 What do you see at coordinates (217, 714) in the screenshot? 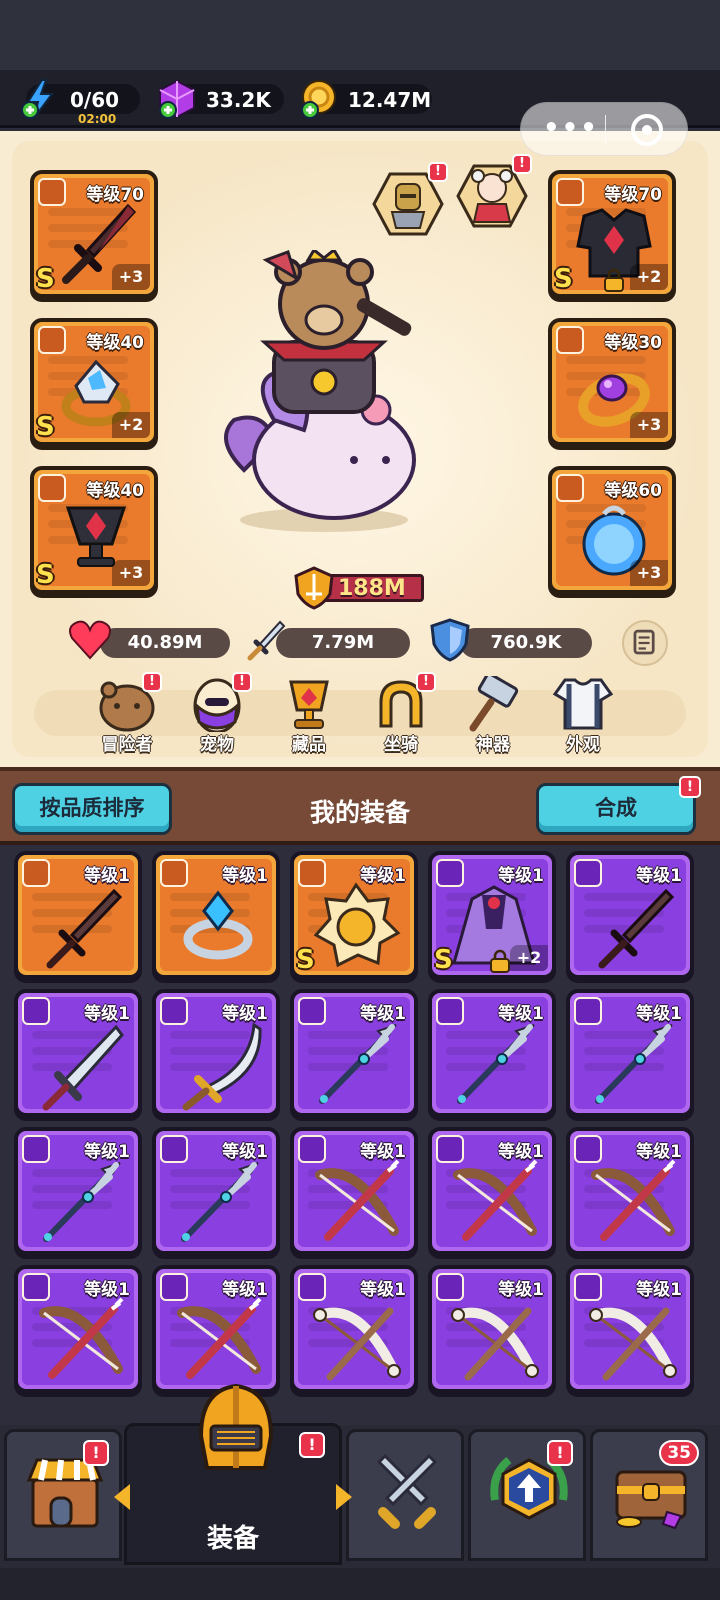
I see `menu-pet: ! 宠物` at bounding box center [217, 714].